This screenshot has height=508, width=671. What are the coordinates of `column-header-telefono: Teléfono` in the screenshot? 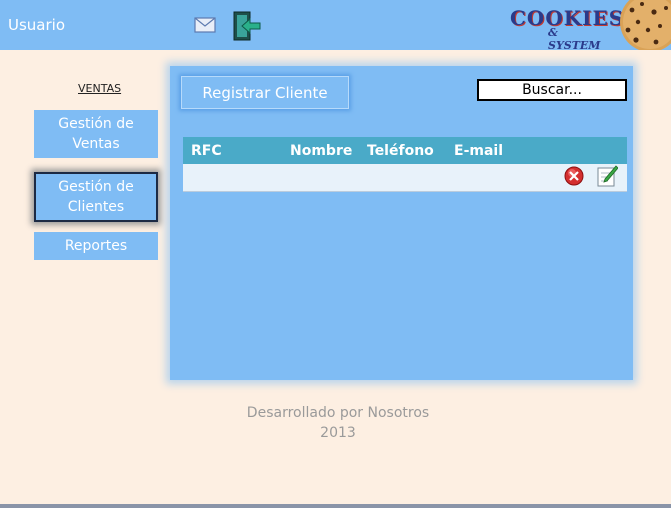 It's located at (400, 151).